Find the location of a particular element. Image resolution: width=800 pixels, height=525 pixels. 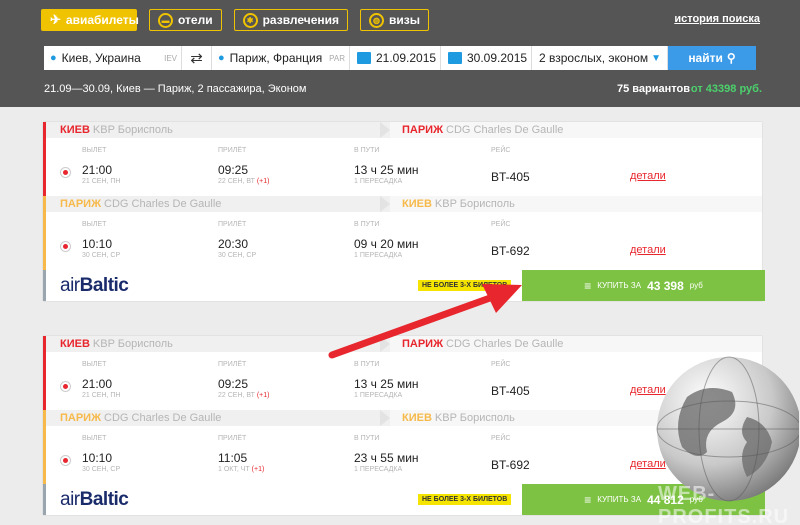

duration: 09 ч 20 мин is located at coordinates (386, 244).